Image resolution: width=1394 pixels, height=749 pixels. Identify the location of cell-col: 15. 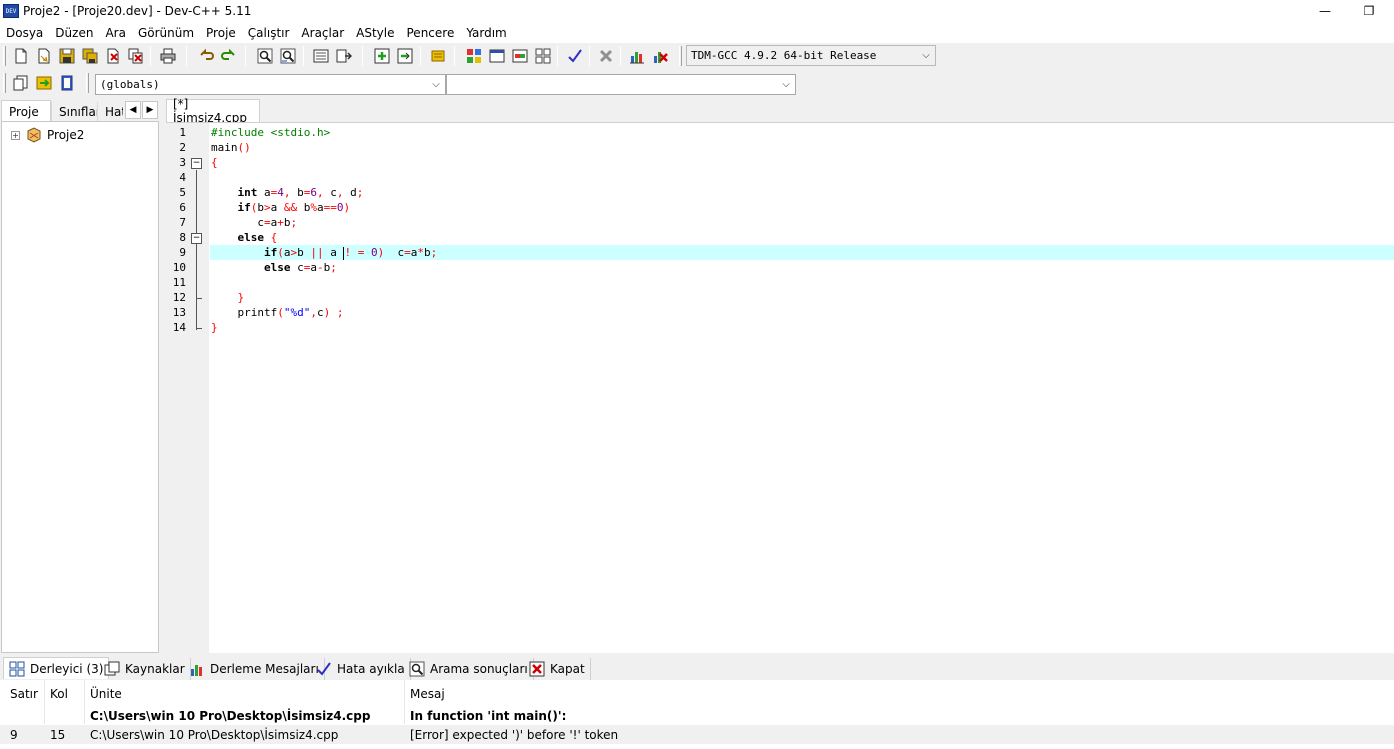
(58, 735).